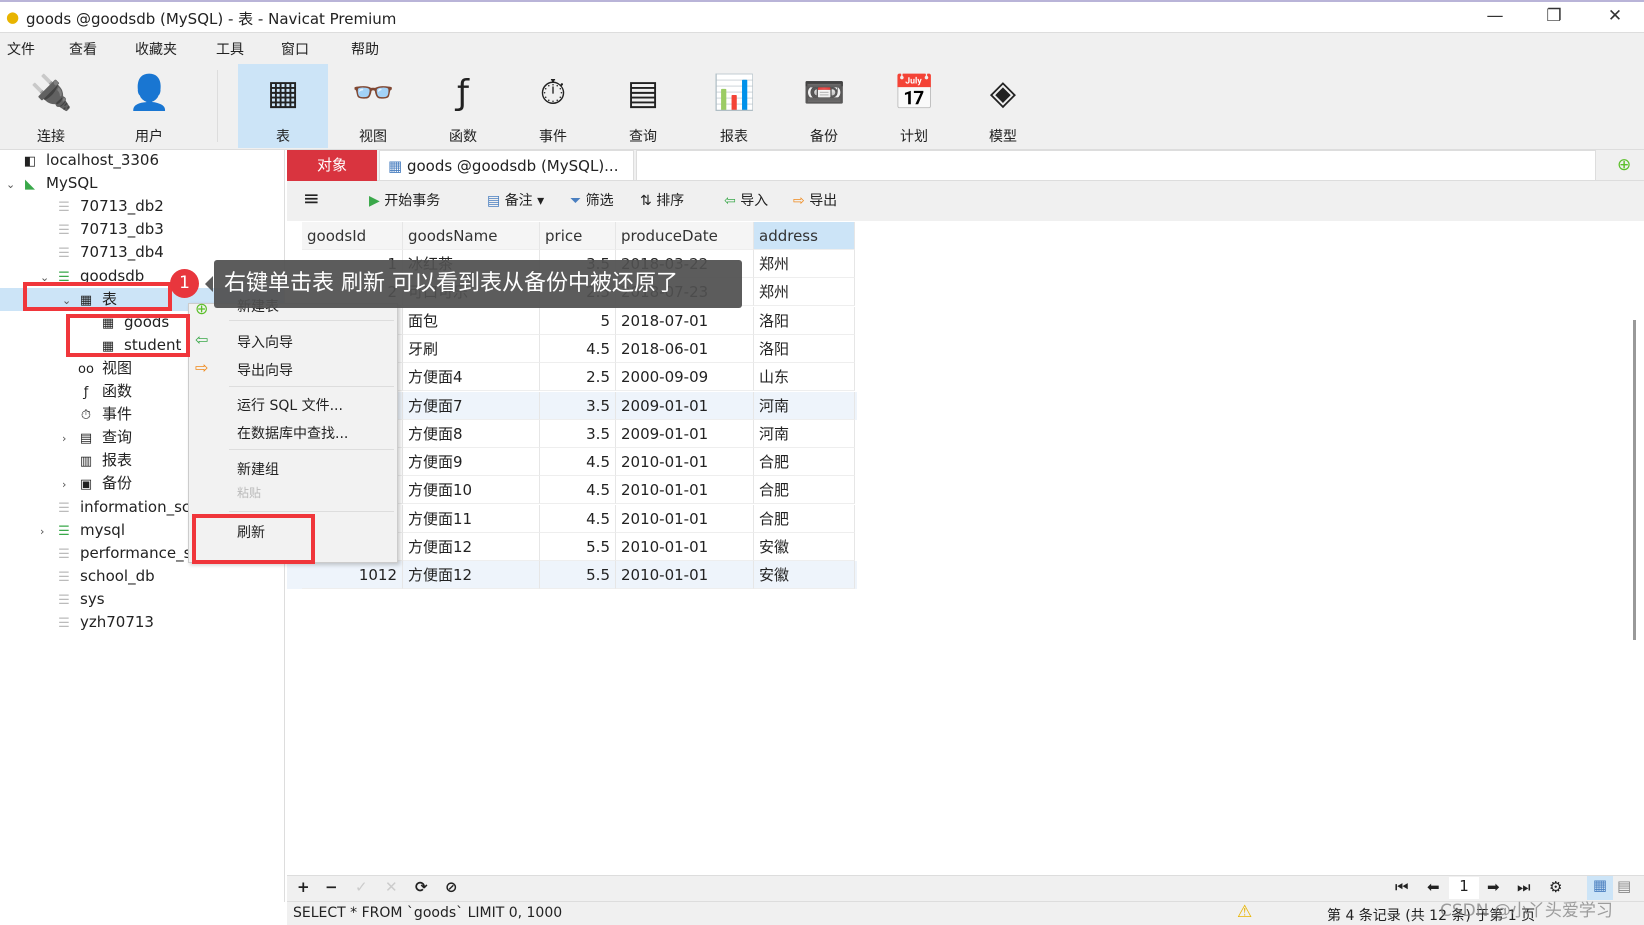 This screenshot has height=925, width=1644. Describe the element at coordinates (685, 377) in the screenshot. I see `table-cell-produceDate: 2000-09-09` at that location.